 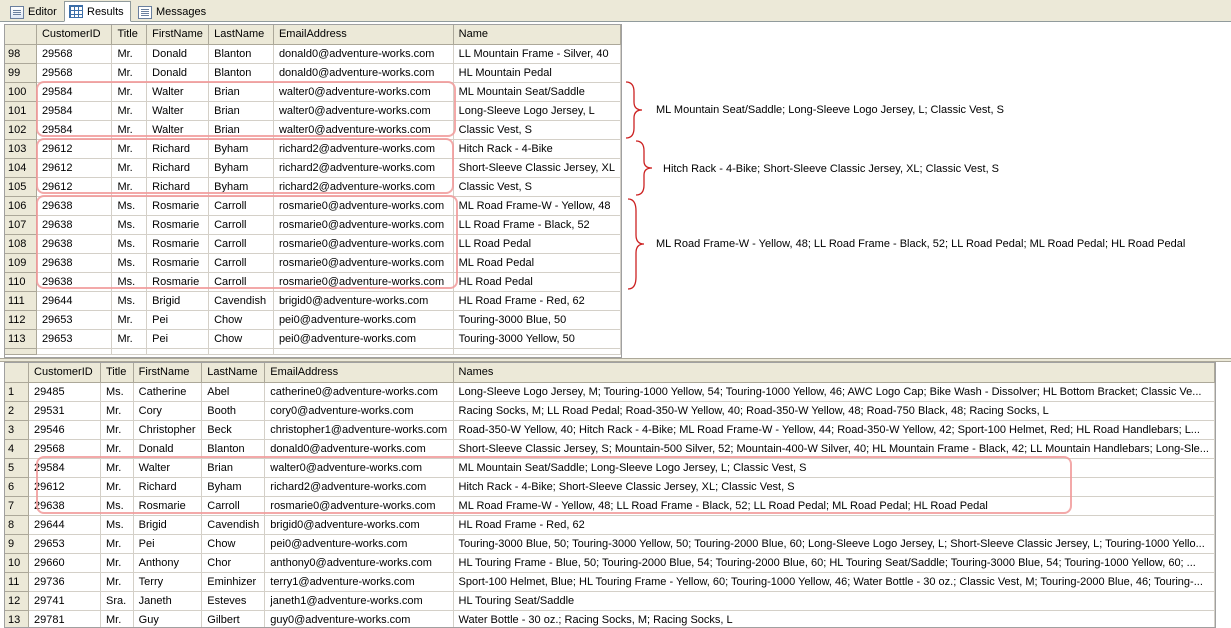 What do you see at coordinates (178, 92) in the screenshot?
I see `table-cell: Walter` at bounding box center [178, 92].